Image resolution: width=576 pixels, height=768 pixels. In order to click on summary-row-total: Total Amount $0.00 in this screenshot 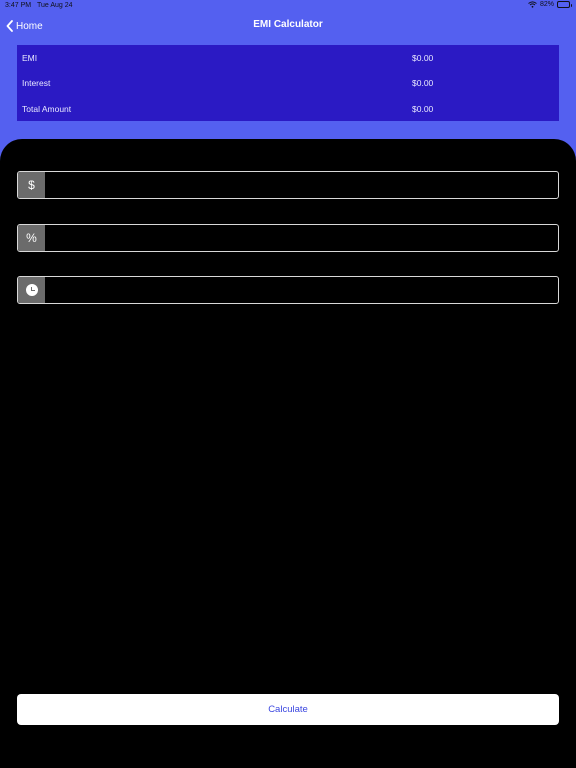, I will do `click(288, 108)`.